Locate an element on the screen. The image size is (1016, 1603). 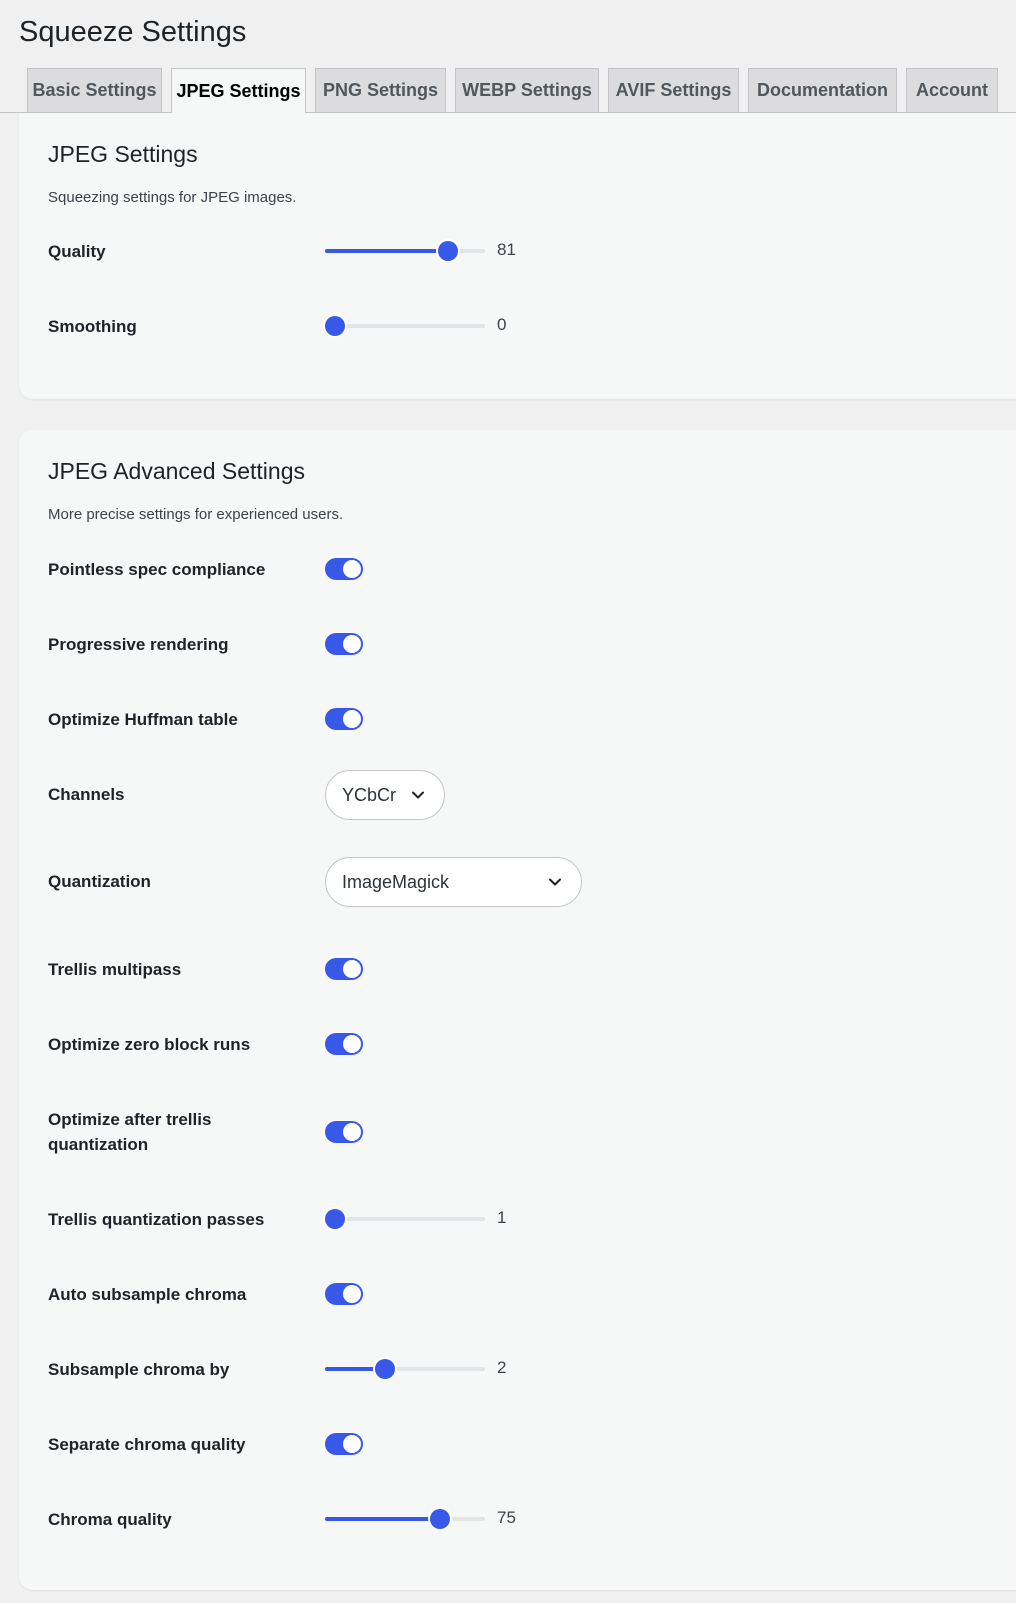
subsample-by-label: Subsample chroma by is located at coordinates (139, 1369).